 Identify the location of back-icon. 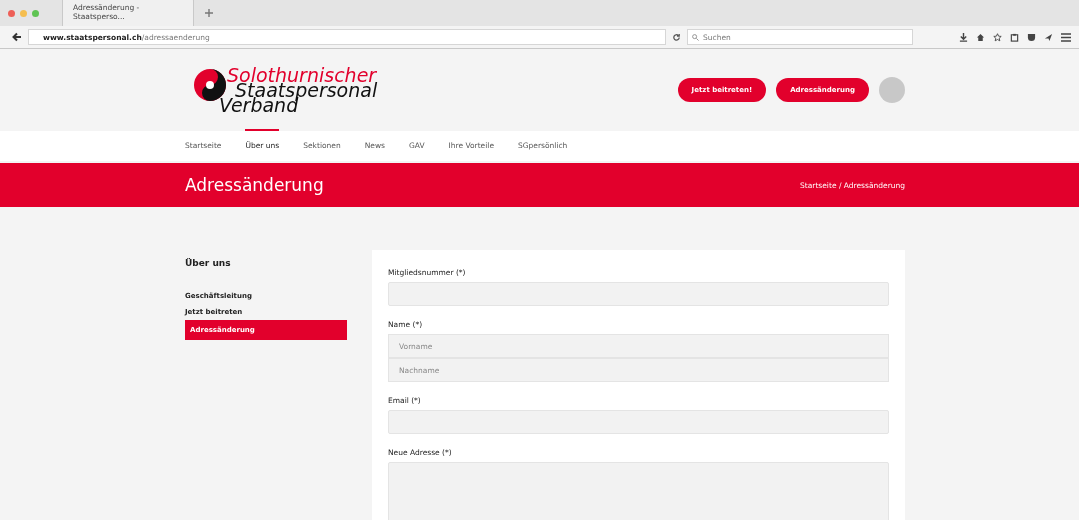
(17, 37).